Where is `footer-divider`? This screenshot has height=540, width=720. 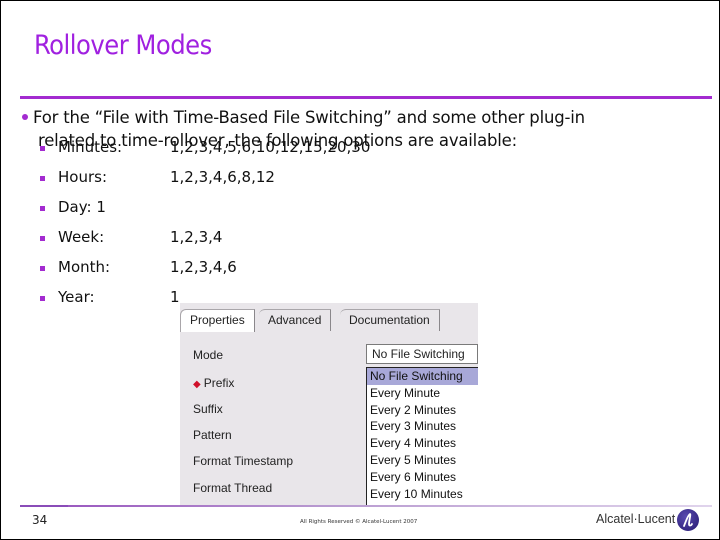
footer-divider is located at coordinates (390, 506).